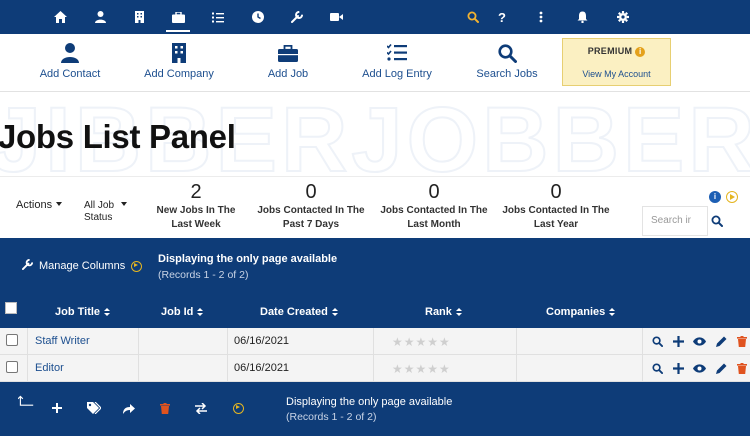 This screenshot has width=750, height=436. Describe the element at coordinates (375, 341) in the screenshot. I see `table-row: Staff Writer 06/16/2021 ★★★★★` at that location.